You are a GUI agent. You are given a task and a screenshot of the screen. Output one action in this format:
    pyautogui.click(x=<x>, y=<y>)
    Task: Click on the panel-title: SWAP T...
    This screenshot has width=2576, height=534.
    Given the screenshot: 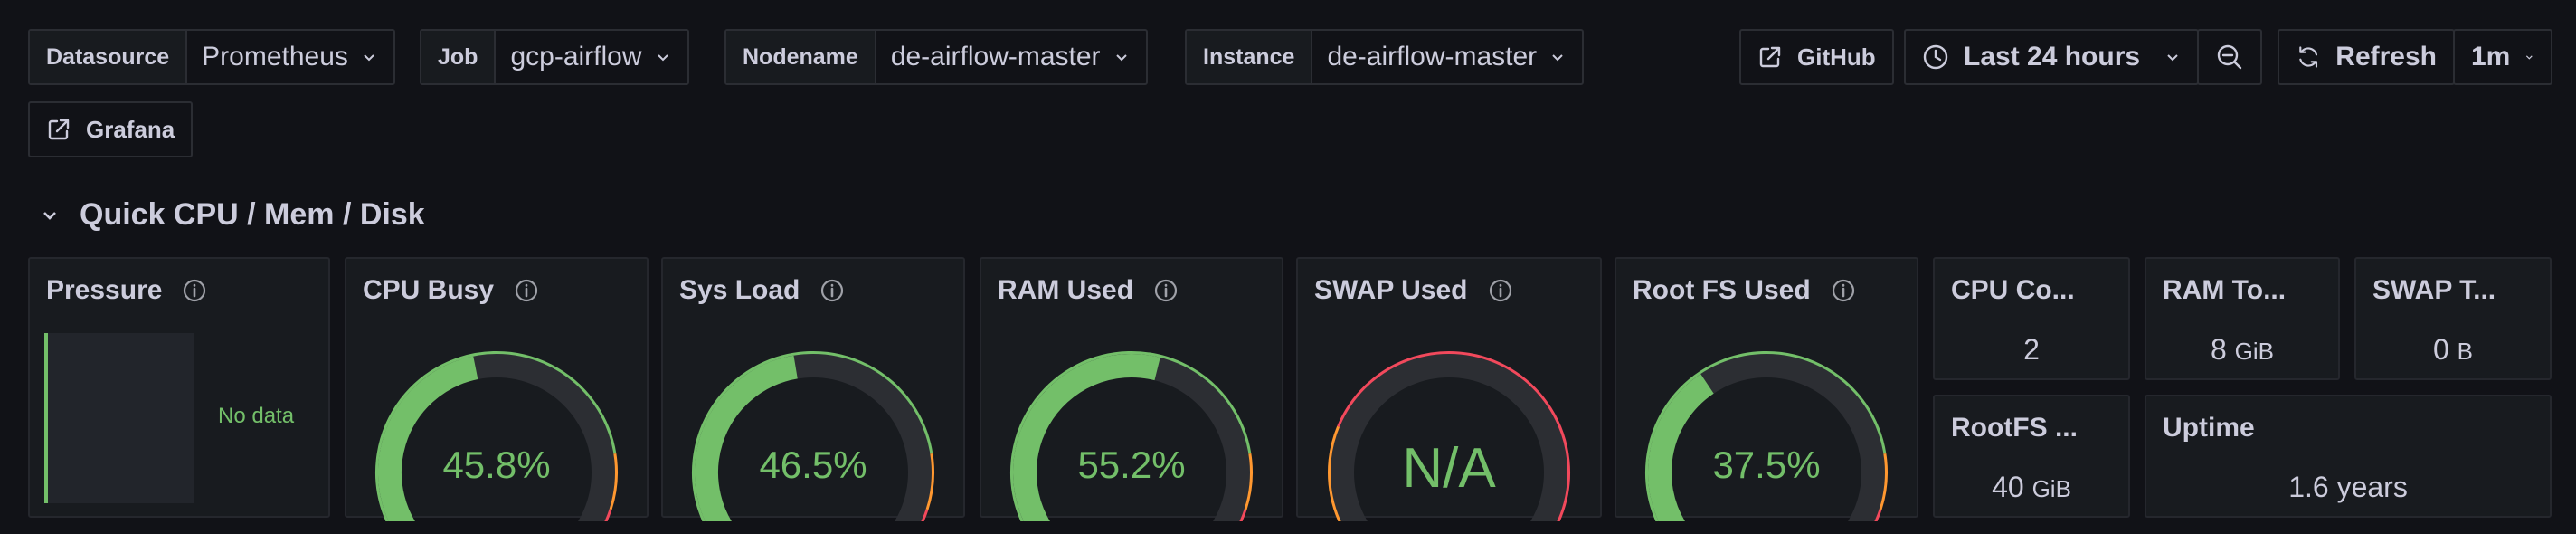 What is the action you would take?
    pyautogui.click(x=2434, y=290)
    